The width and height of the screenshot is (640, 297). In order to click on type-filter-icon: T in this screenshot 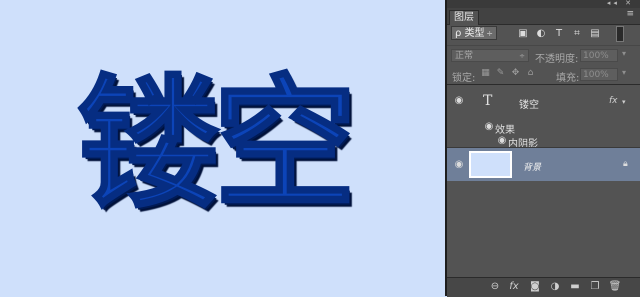, I will do `click(559, 34)`.